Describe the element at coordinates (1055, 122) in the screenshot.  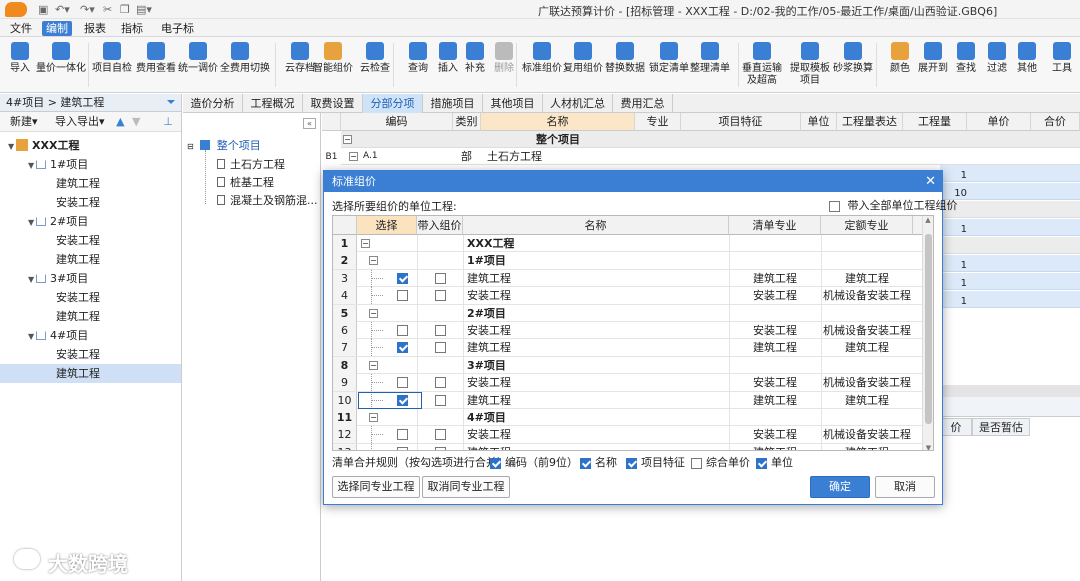
I see `grid-header-total: 合价` at that location.